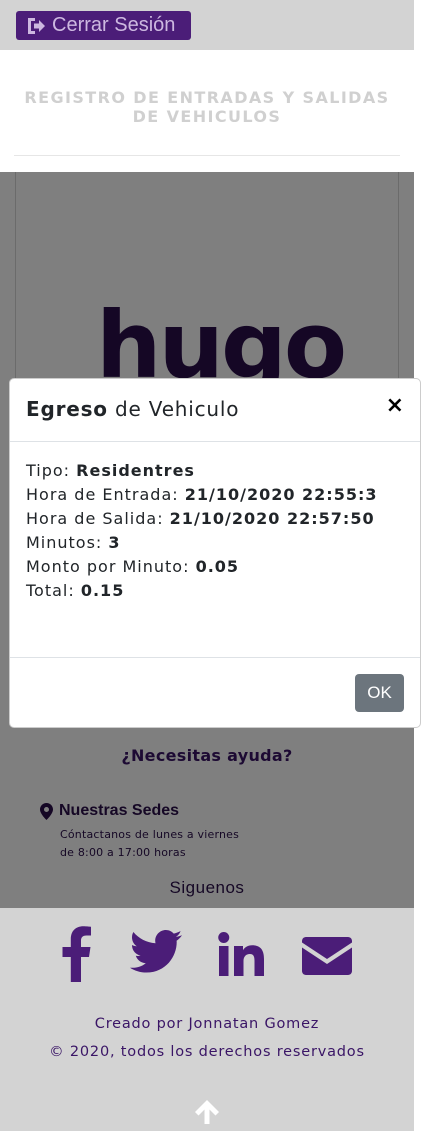 The height and width of the screenshot is (1131, 429). What do you see at coordinates (241, 954) in the screenshot?
I see `linkedin-icon` at bounding box center [241, 954].